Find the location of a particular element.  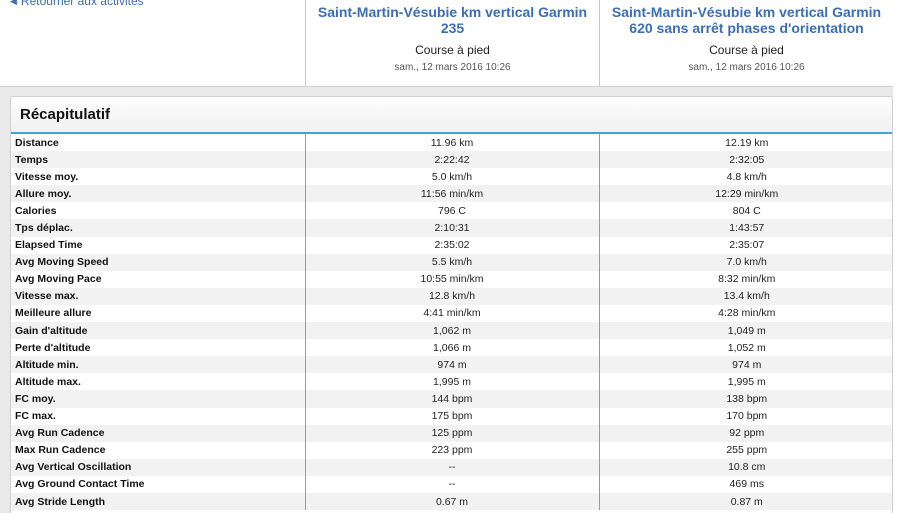

metric-label: Avg Moving Pace is located at coordinates (158, 279).